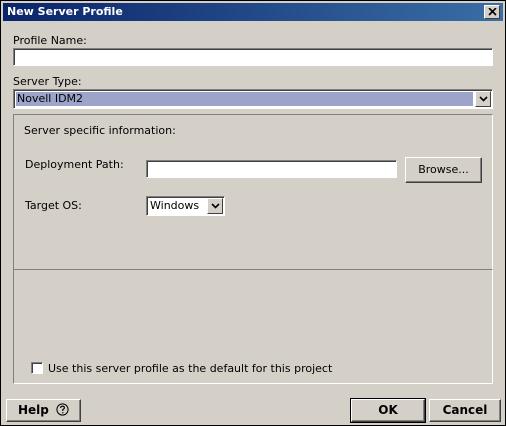  I want to click on default-profile-checkbox, so click(37, 368).